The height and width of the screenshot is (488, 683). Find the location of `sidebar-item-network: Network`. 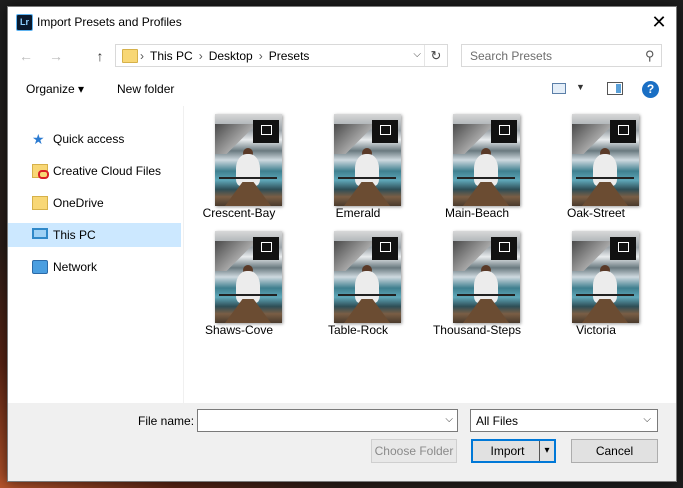

sidebar-item-network: Network is located at coordinates (94, 267).